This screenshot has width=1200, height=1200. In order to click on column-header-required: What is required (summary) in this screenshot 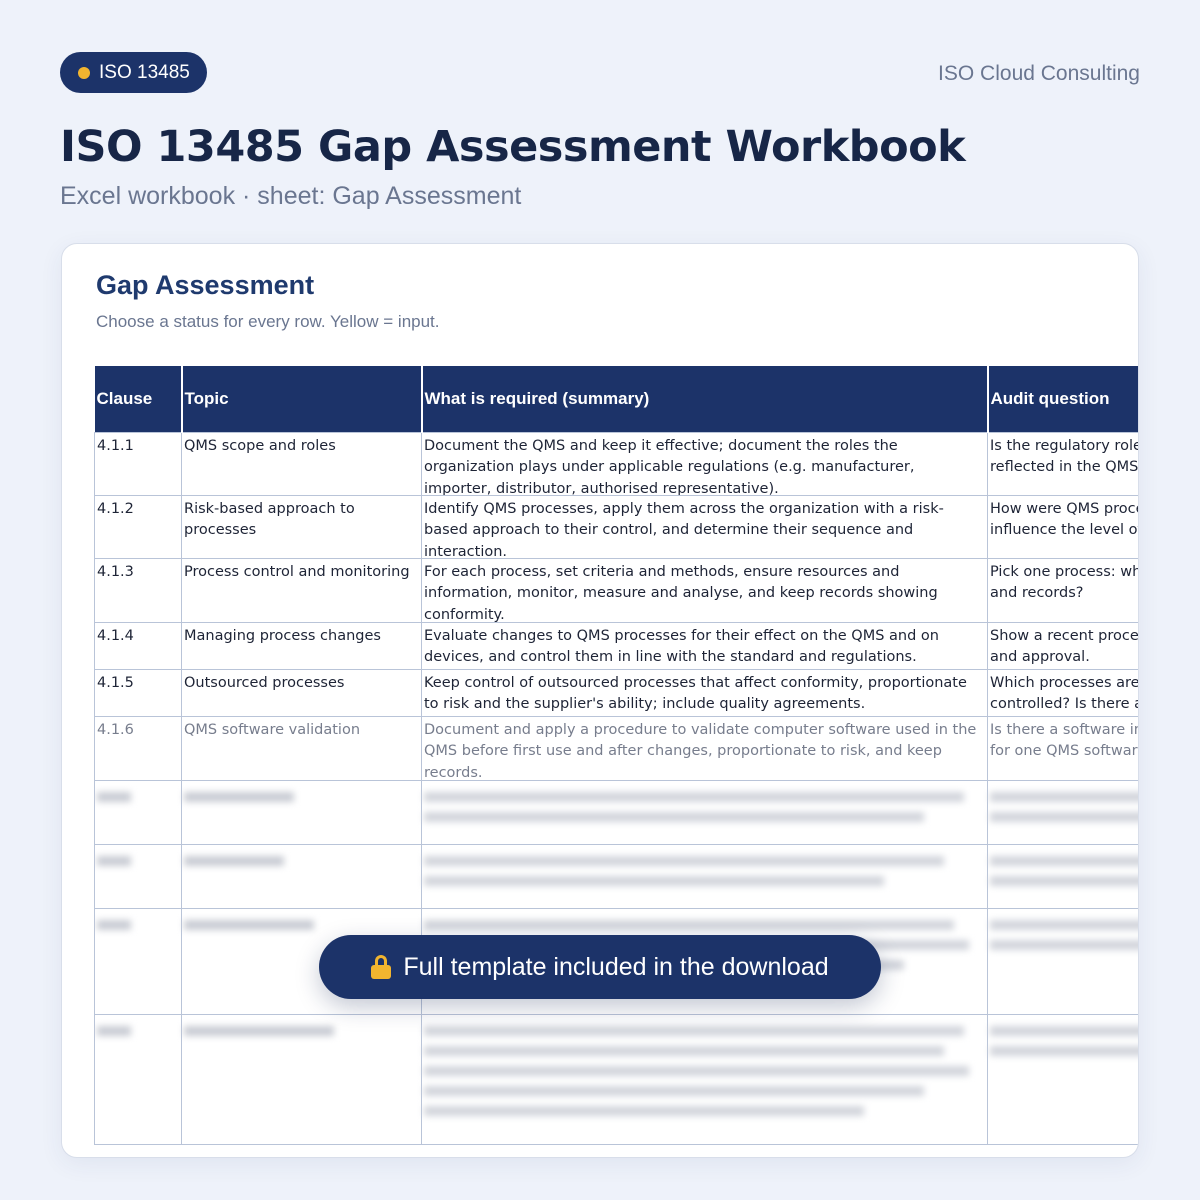, I will do `click(705, 399)`.